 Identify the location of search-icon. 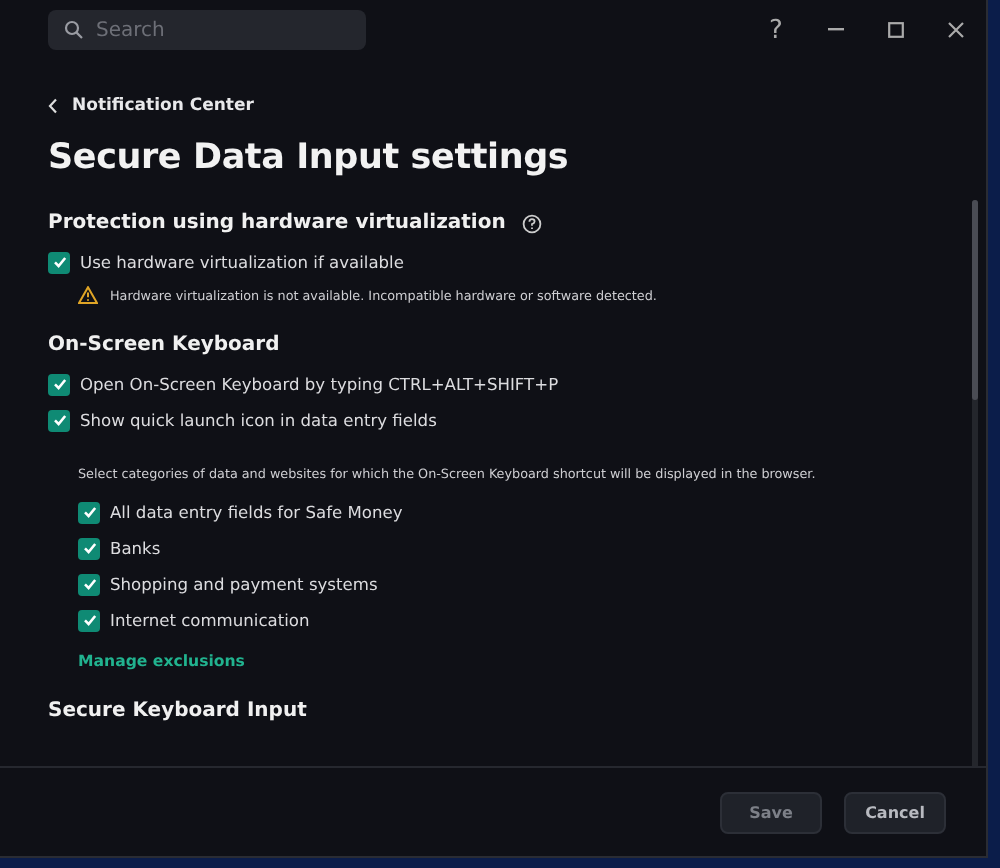
(74, 30).